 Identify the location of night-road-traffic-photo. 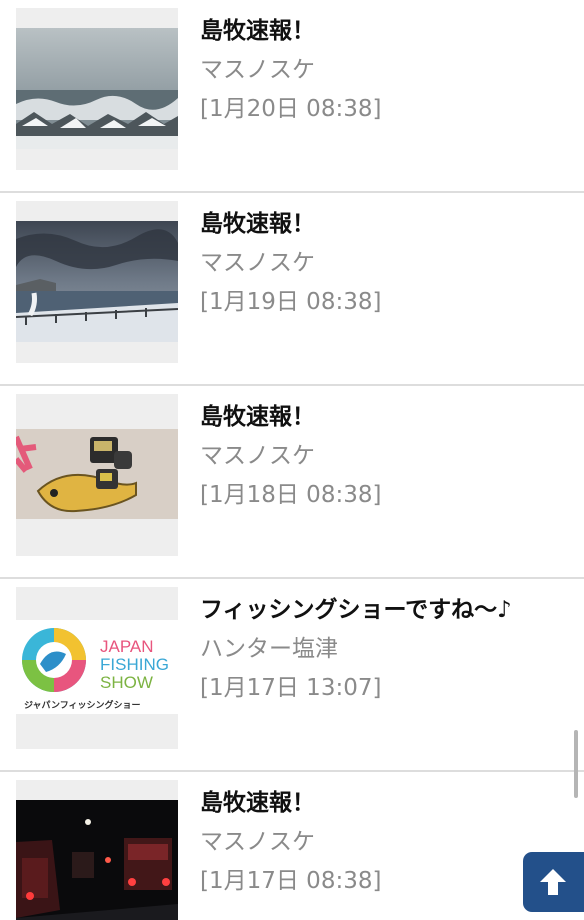
(97, 860).